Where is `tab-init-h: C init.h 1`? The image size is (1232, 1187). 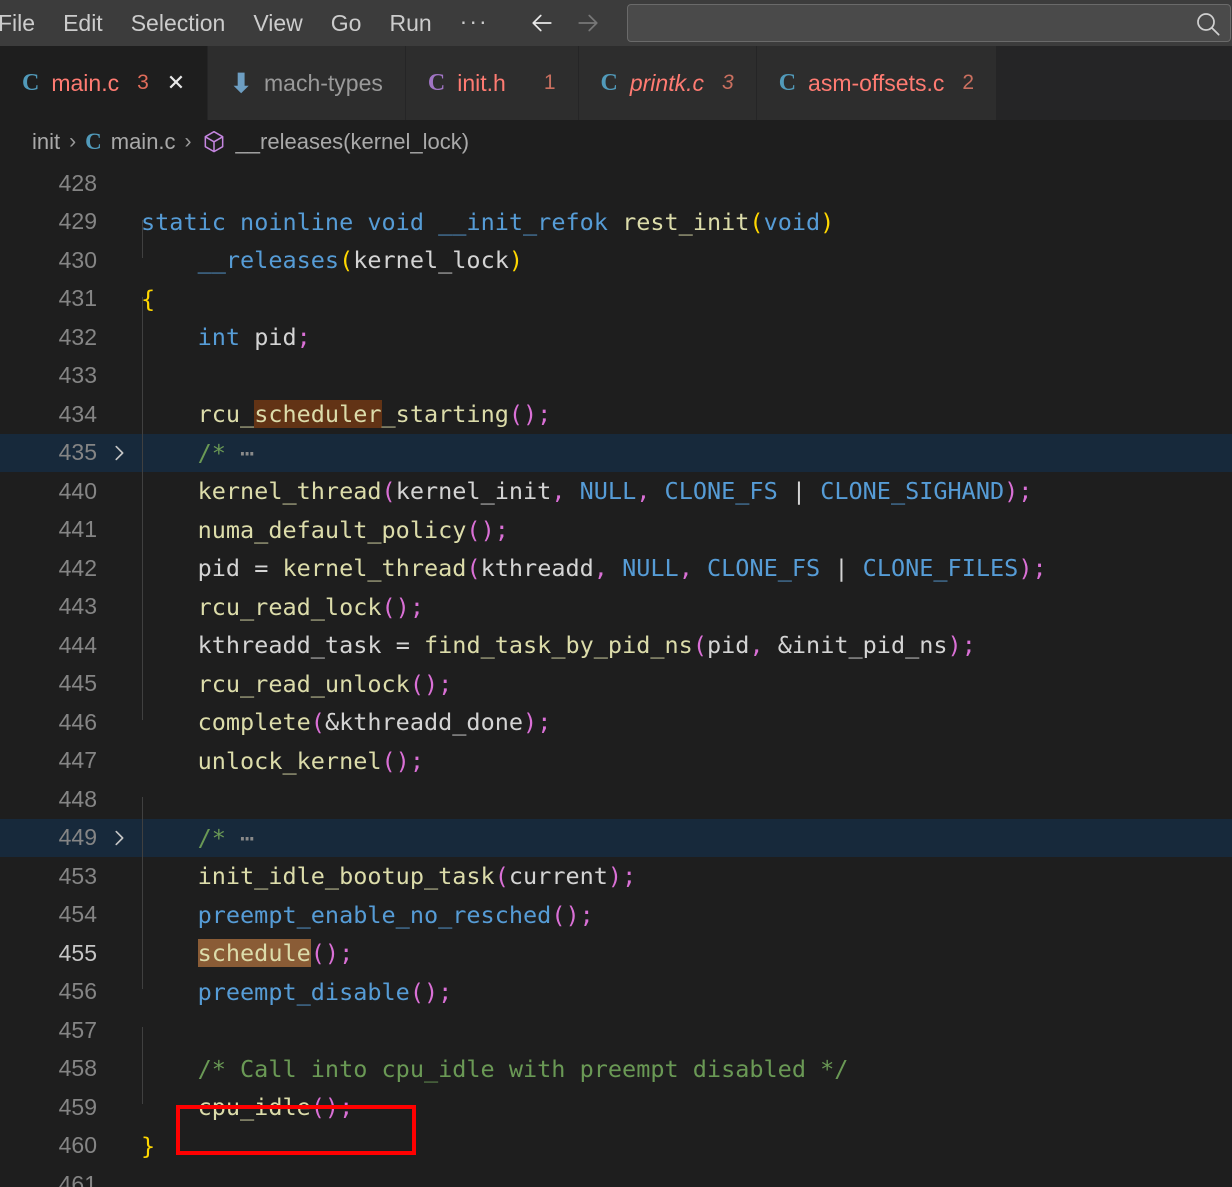
tab-init-h: C init.h 1 is located at coordinates (492, 83).